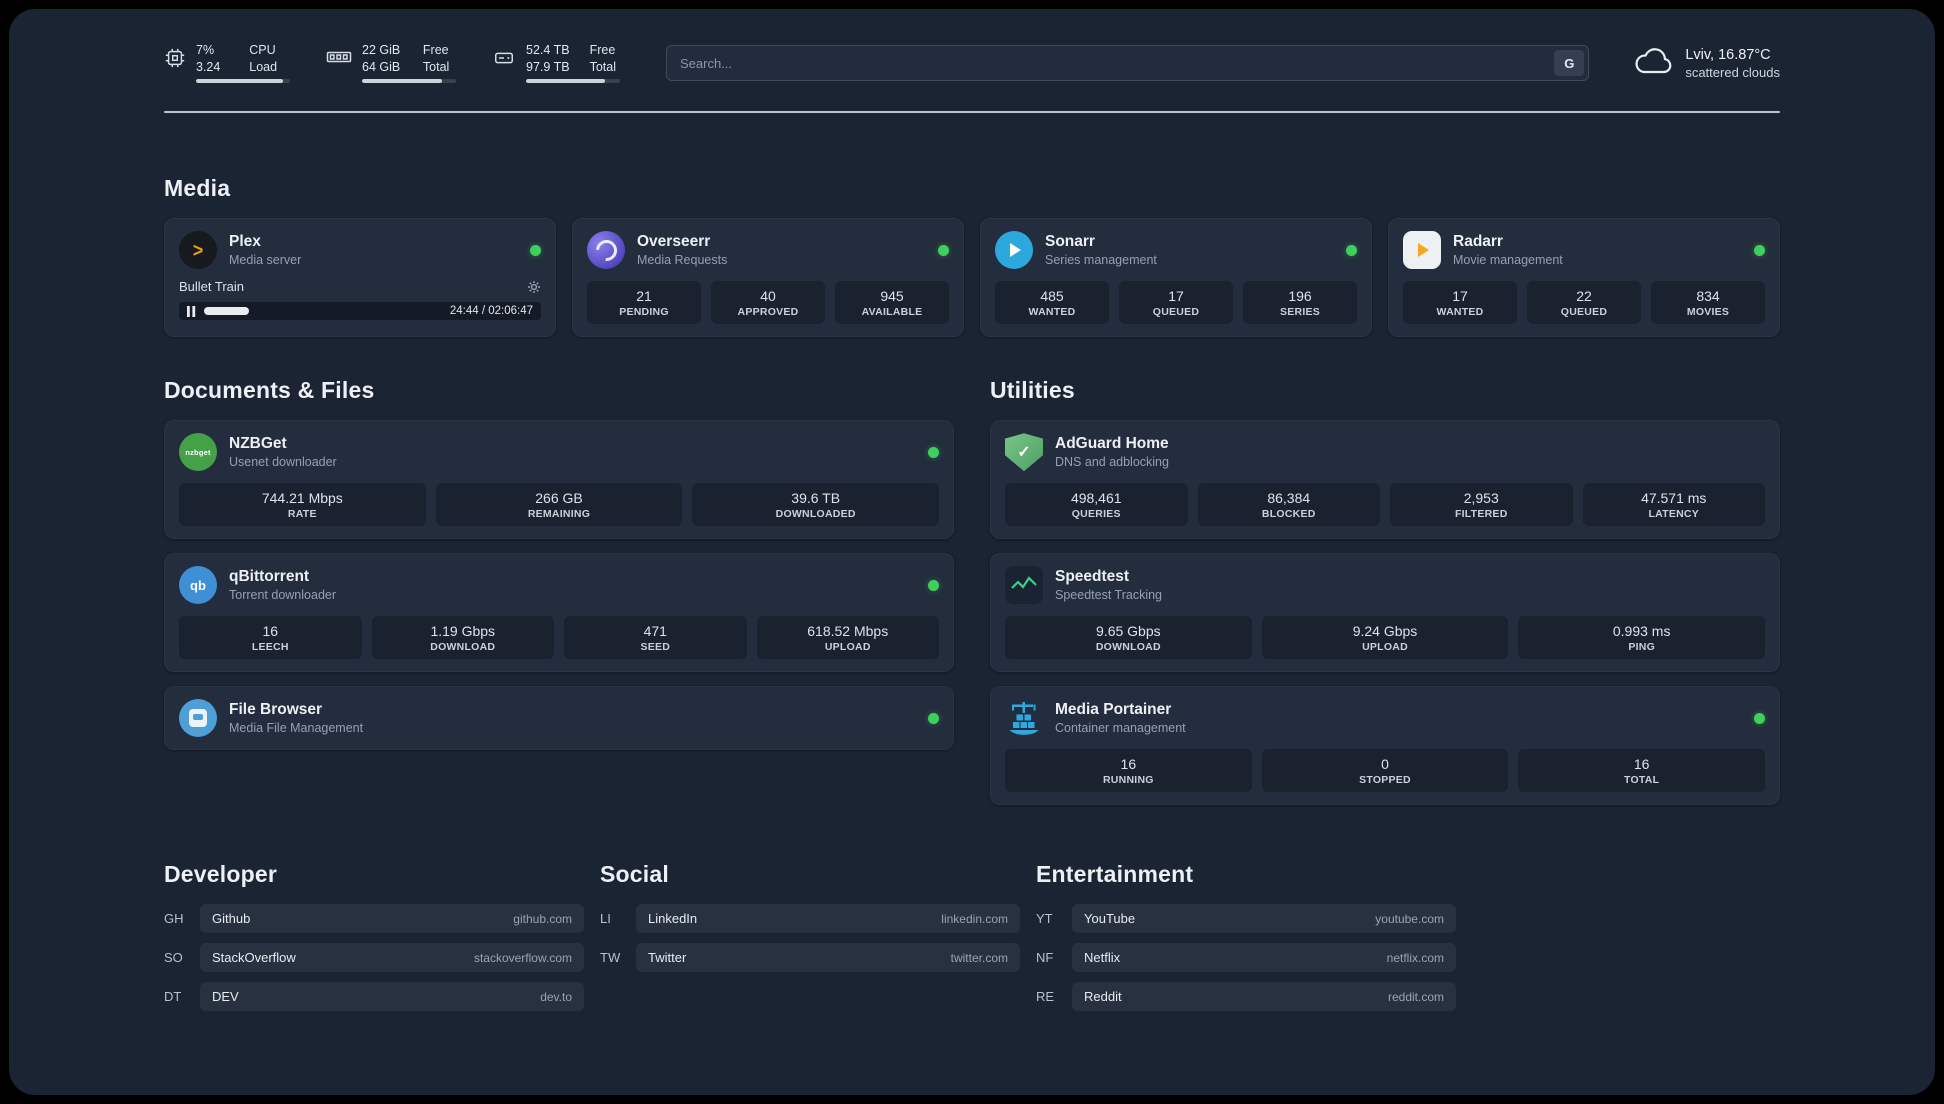 This screenshot has width=1944, height=1104. I want to click on stat-value: 266 GB, so click(559, 498).